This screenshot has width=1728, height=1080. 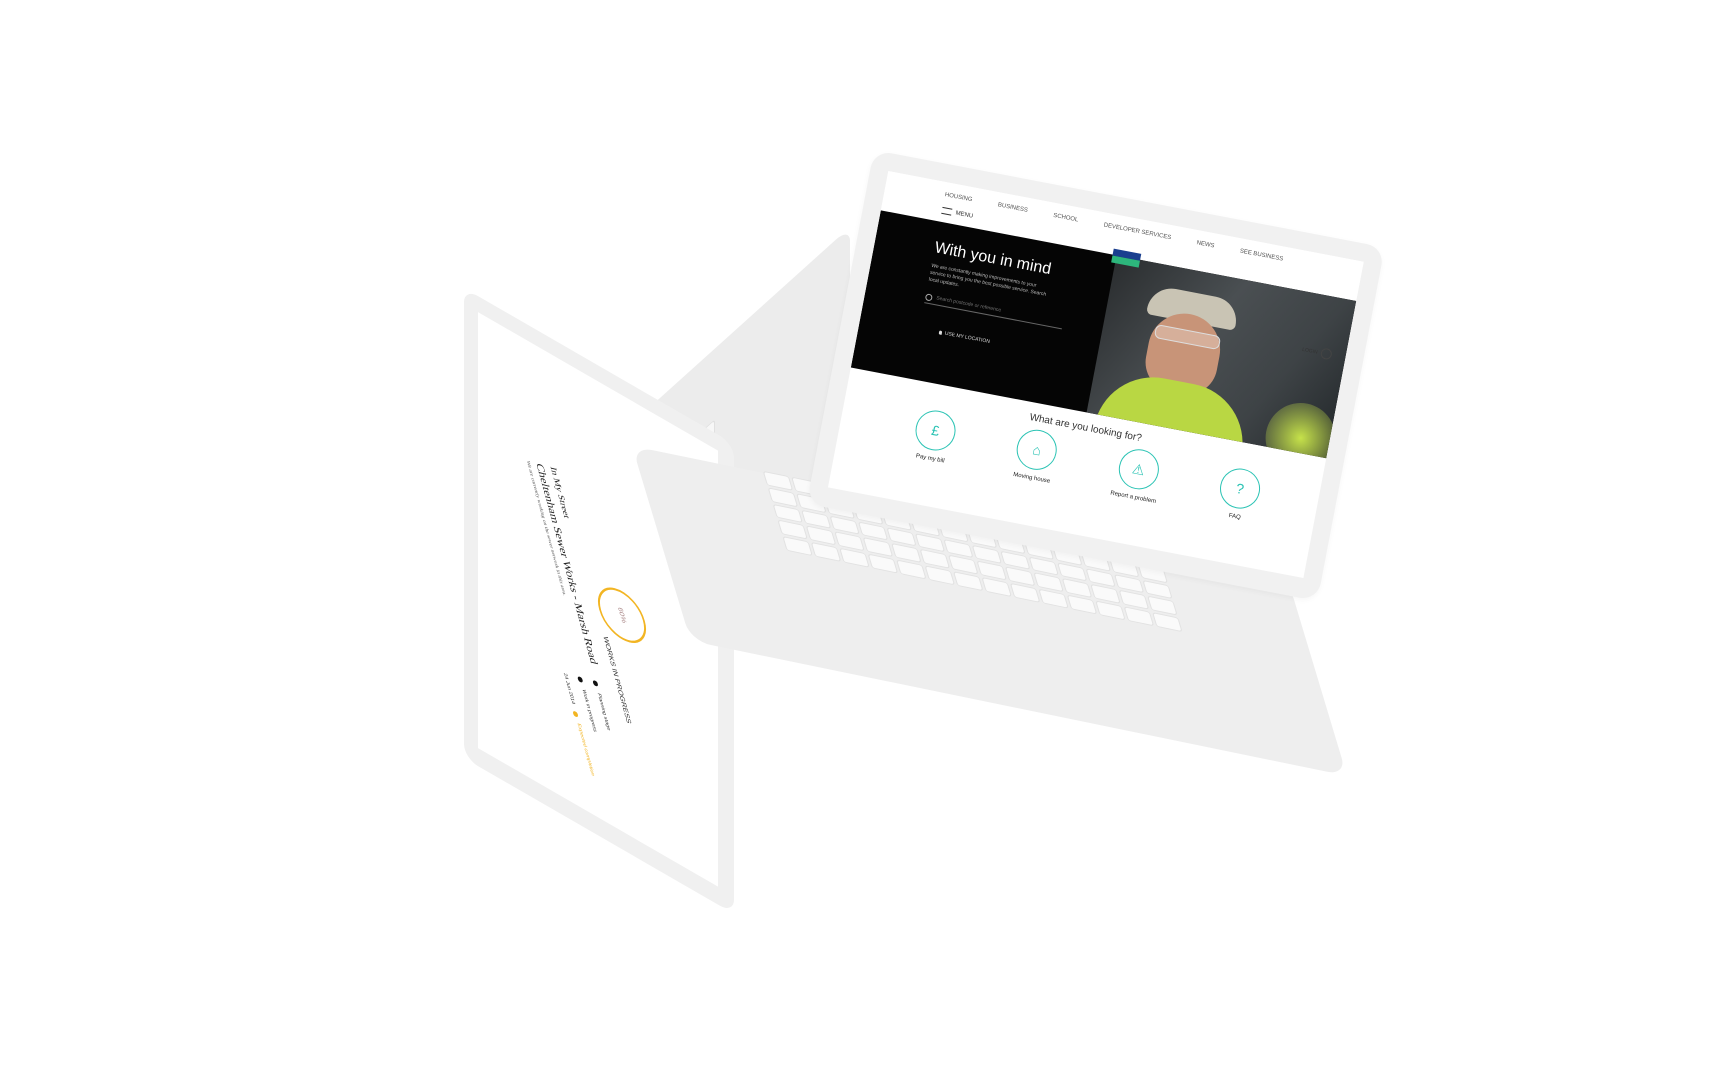 I want to click on tile-faq: ? FAQ, so click(x=1239, y=494).